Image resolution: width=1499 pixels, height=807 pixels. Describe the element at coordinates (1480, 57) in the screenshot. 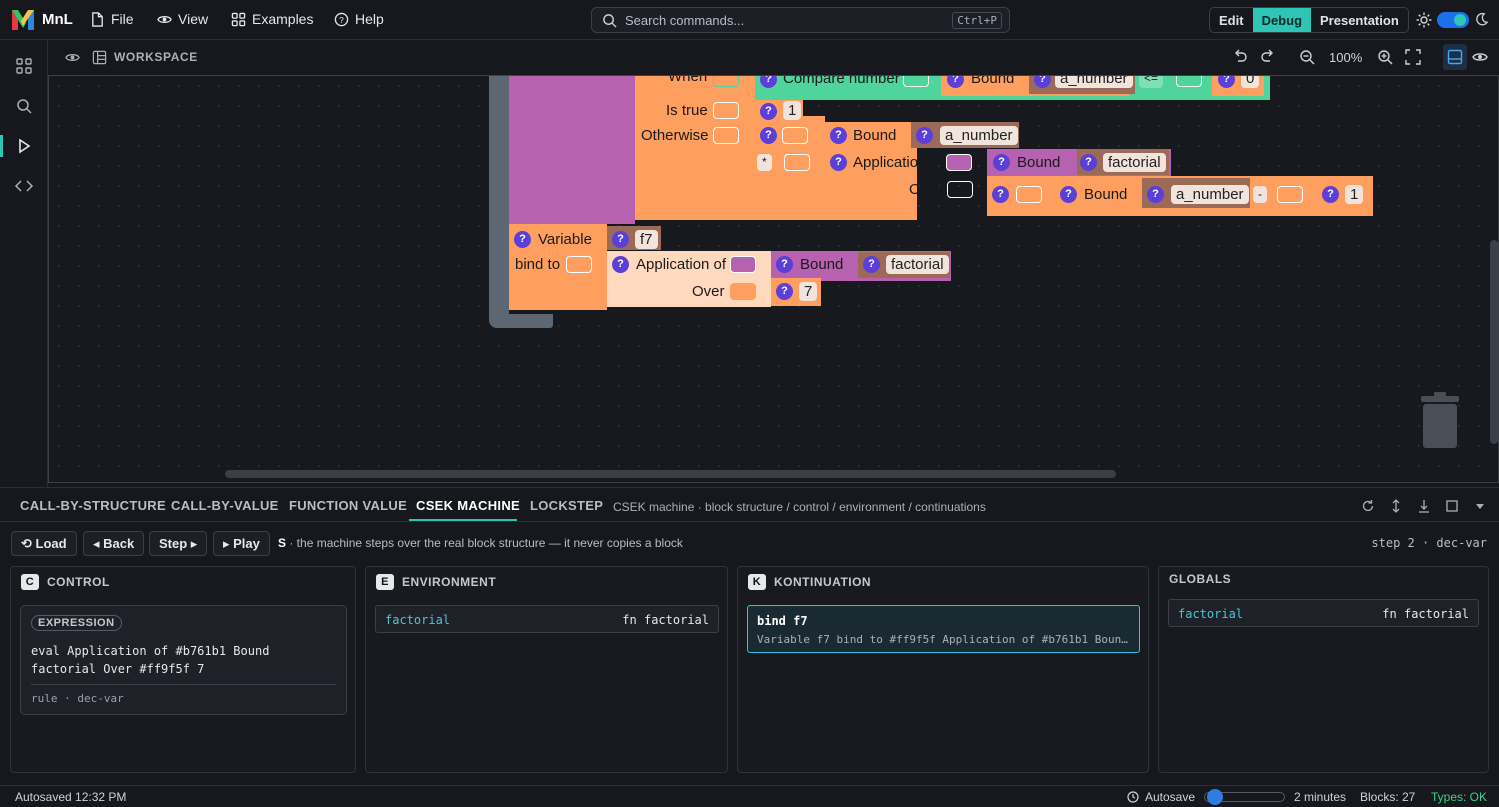

I see `preview-eye-icon` at that location.